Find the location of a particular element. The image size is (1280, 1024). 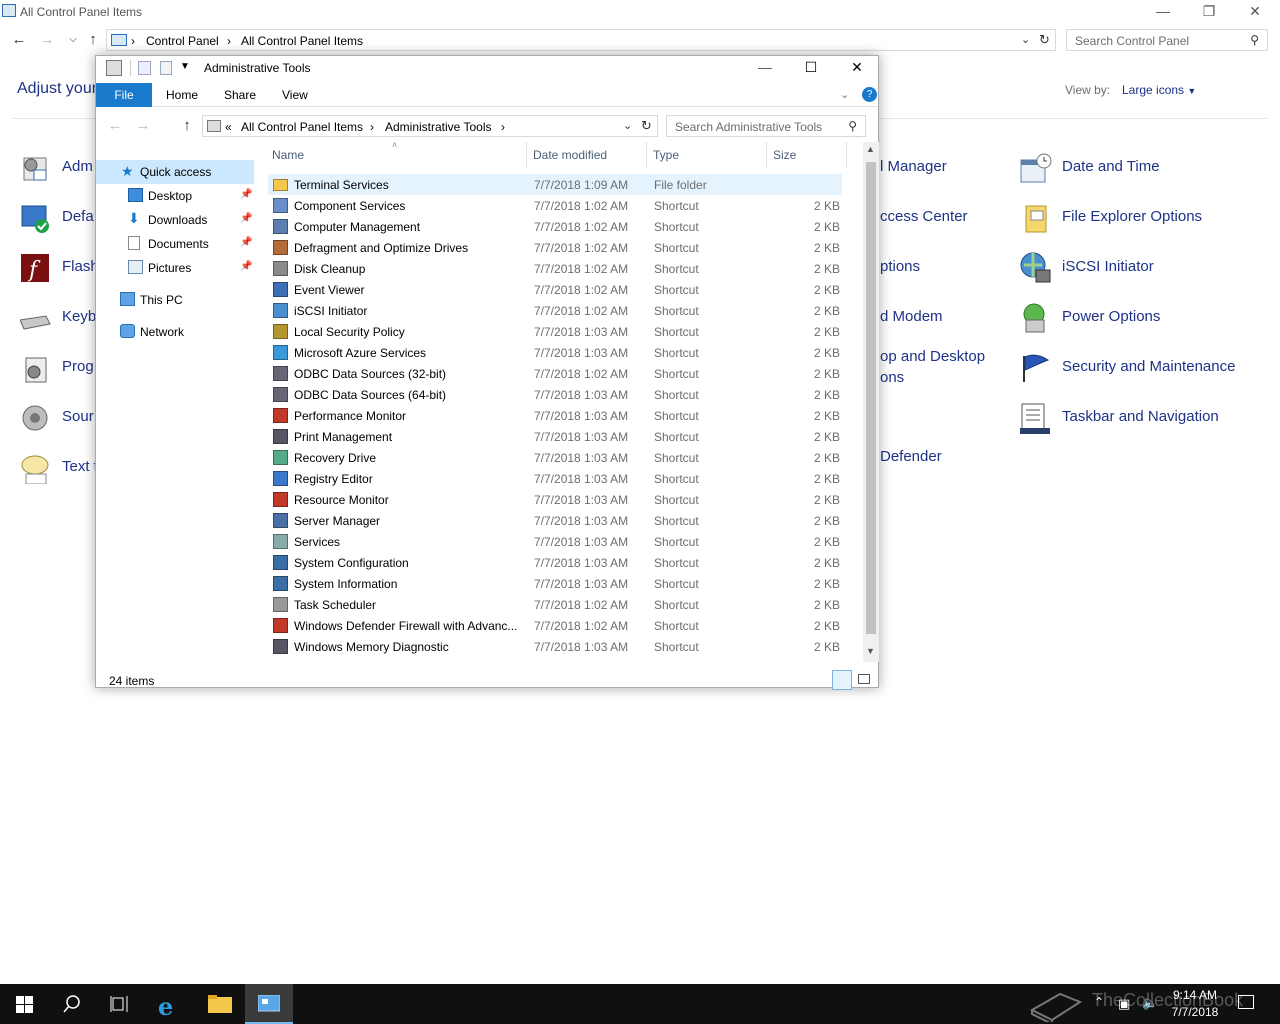

view-by-value: Large icons is located at coordinates (1153, 90).